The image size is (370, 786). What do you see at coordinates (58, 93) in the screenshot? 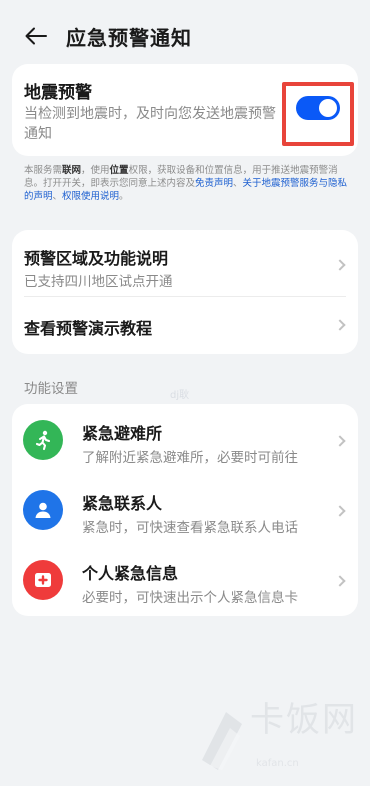
I see `earthquake-alert-title: 地震预警` at bounding box center [58, 93].